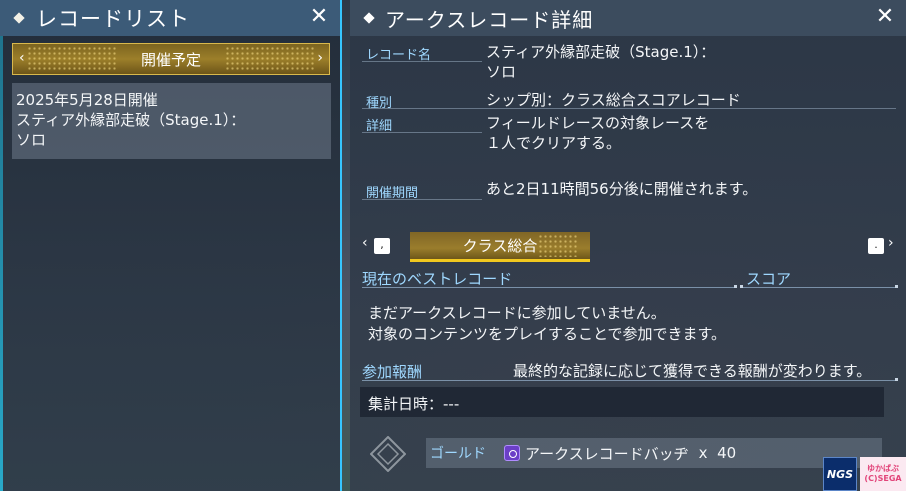 The image size is (906, 491). I want to click on tab-label: 開催予定, so click(170, 59).